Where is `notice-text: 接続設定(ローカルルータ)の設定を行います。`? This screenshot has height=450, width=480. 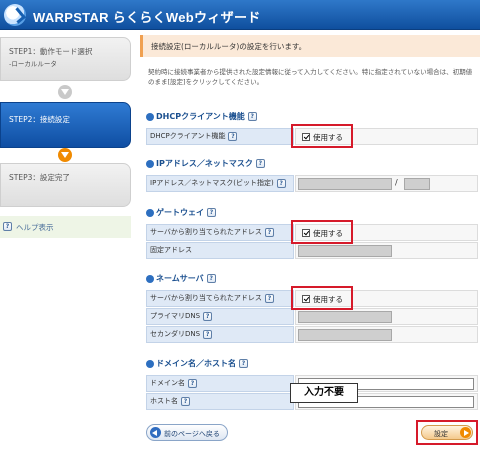 notice-text: 接続設定(ローカルルータ)の設定を行います。 is located at coordinates (229, 46).